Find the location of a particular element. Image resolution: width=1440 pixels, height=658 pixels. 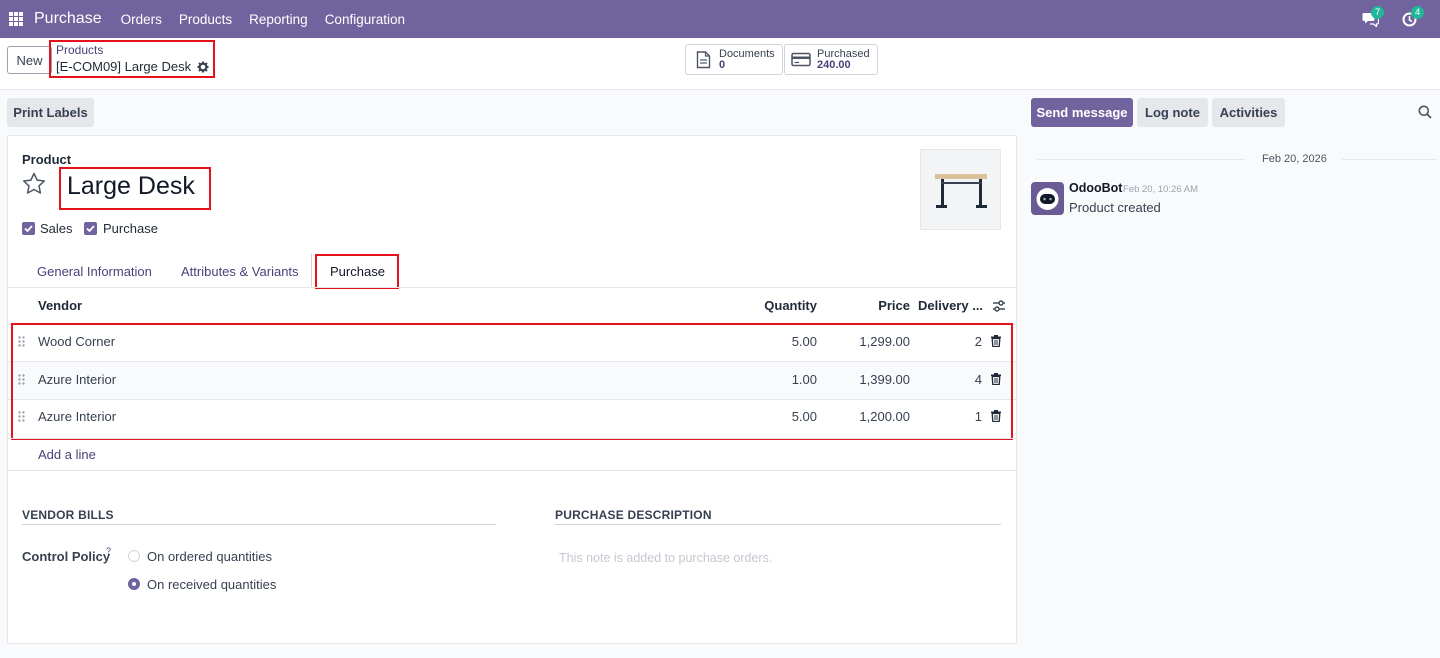

column-quantity: Quantity is located at coordinates (777, 305).